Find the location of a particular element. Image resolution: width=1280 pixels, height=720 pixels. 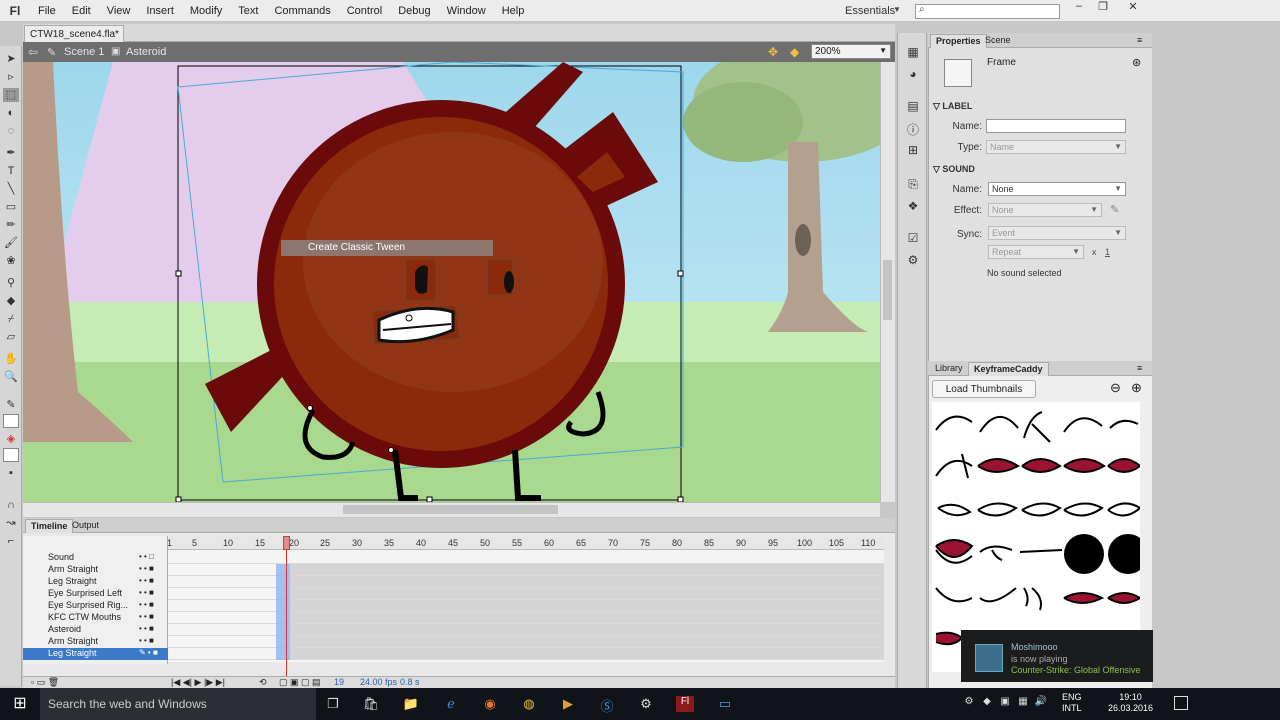

steam-icon: ⚙ is located at coordinates (646, 704).